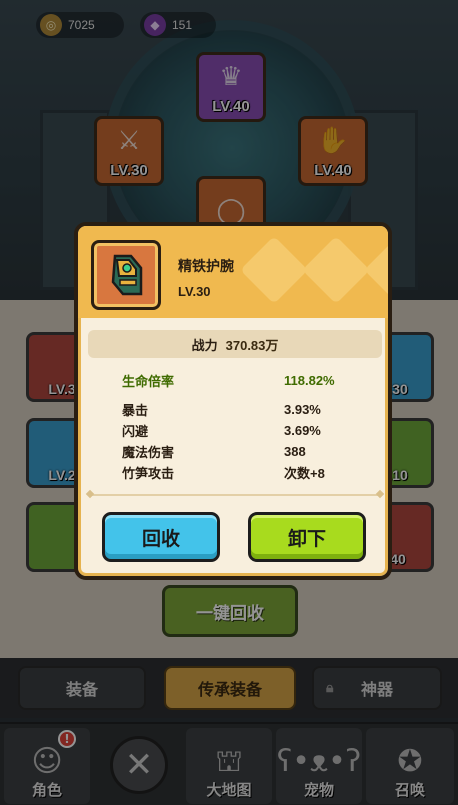  What do you see at coordinates (135, 411) in the screenshot?
I see `stat-name: 暴击` at bounding box center [135, 411].